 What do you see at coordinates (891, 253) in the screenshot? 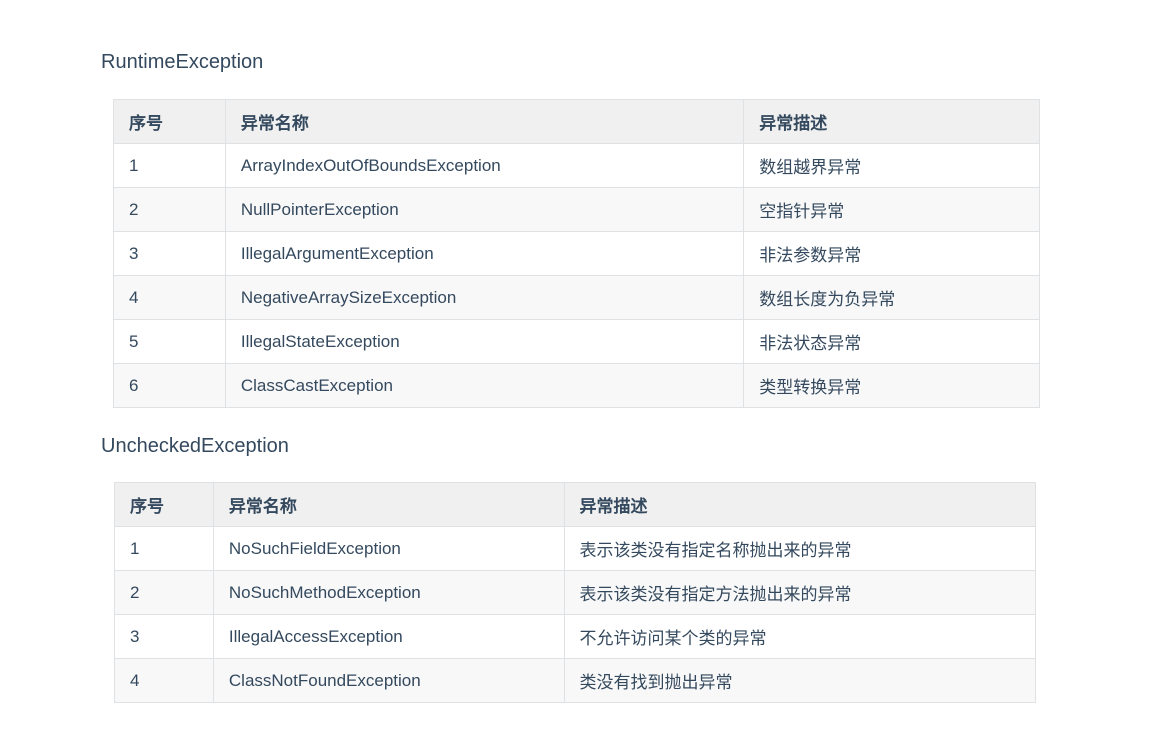
I see `cell-description: 非法参数异常` at bounding box center [891, 253].